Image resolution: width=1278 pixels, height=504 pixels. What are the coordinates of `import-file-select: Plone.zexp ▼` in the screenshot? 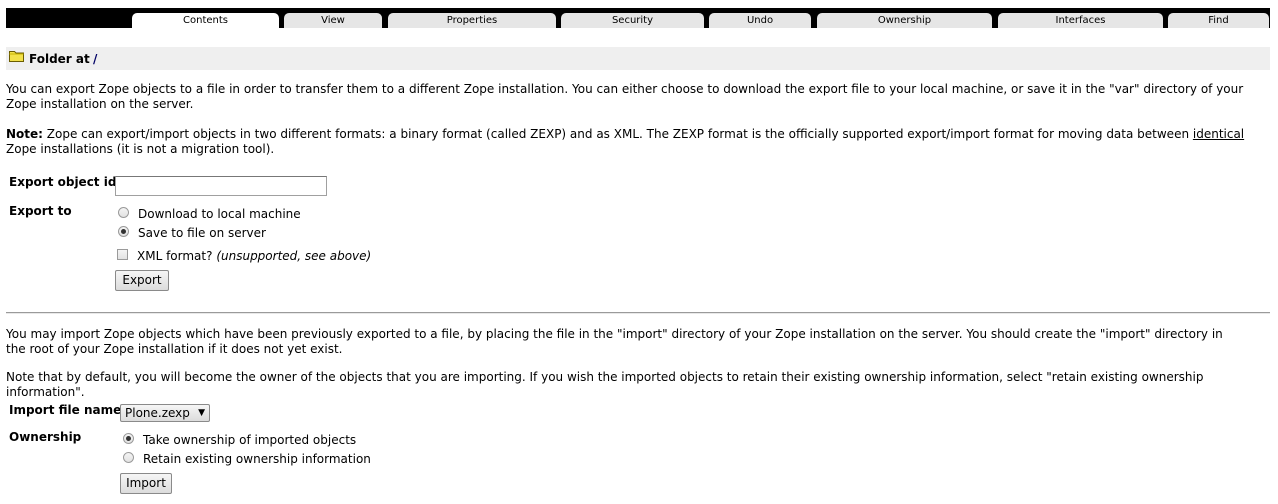 It's located at (165, 413).